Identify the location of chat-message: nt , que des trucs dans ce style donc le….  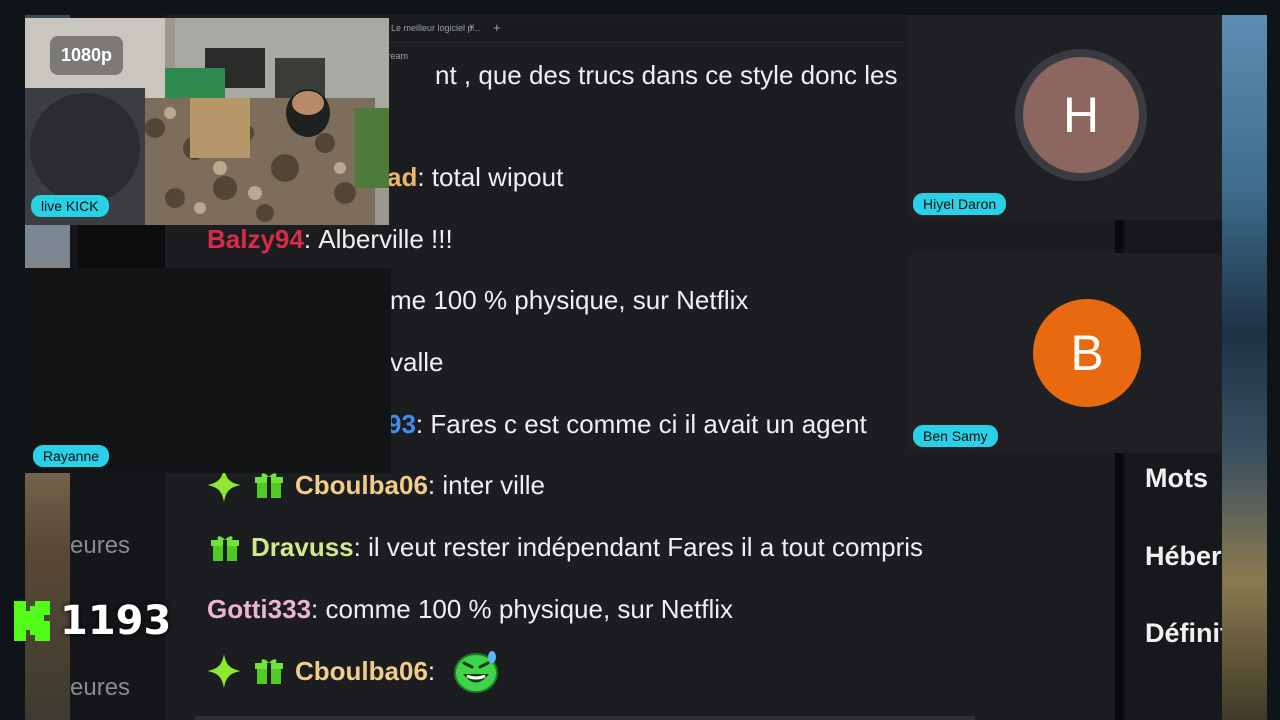
(666, 75).